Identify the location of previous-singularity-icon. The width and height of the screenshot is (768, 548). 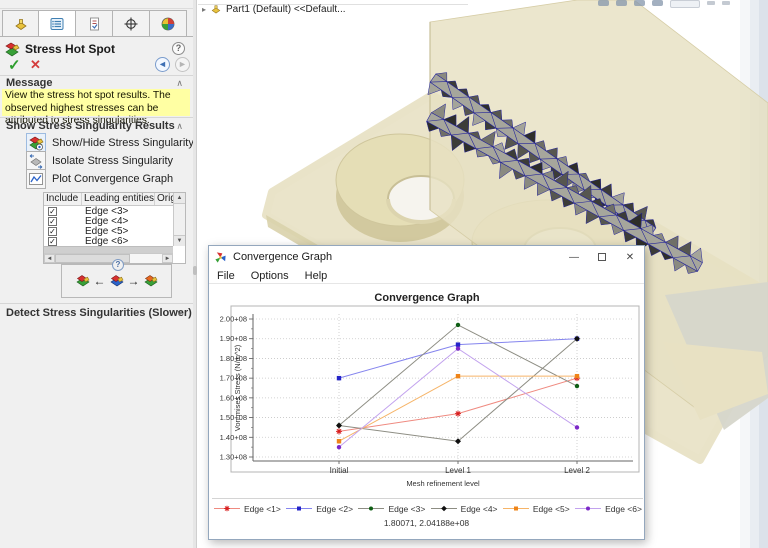
(82, 281).